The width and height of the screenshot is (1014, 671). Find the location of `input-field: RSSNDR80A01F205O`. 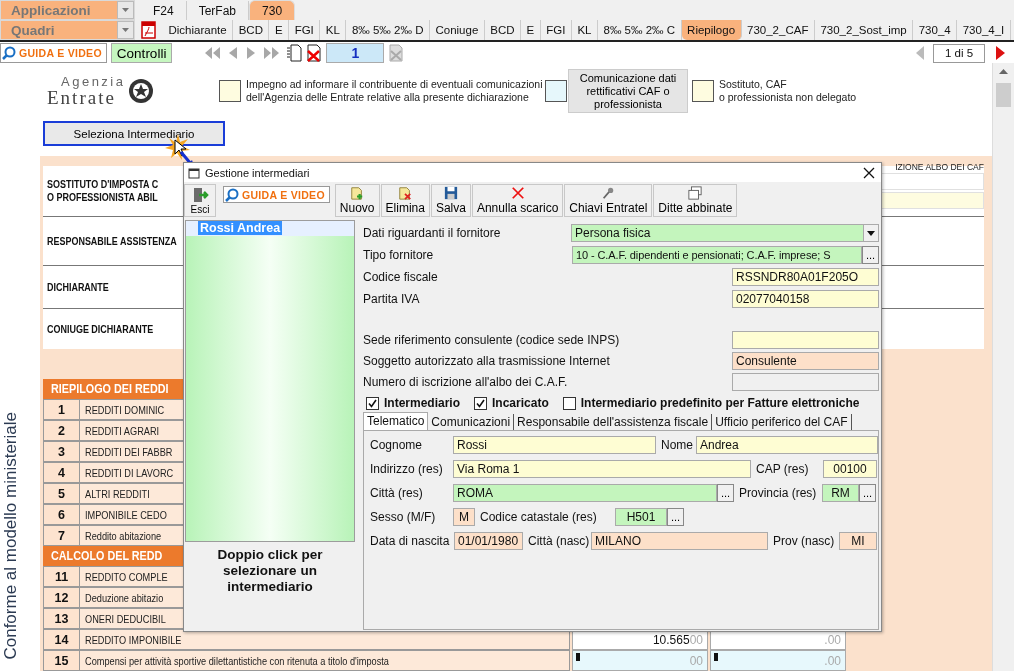

input-field: RSSNDR80A01F205O is located at coordinates (805, 276).